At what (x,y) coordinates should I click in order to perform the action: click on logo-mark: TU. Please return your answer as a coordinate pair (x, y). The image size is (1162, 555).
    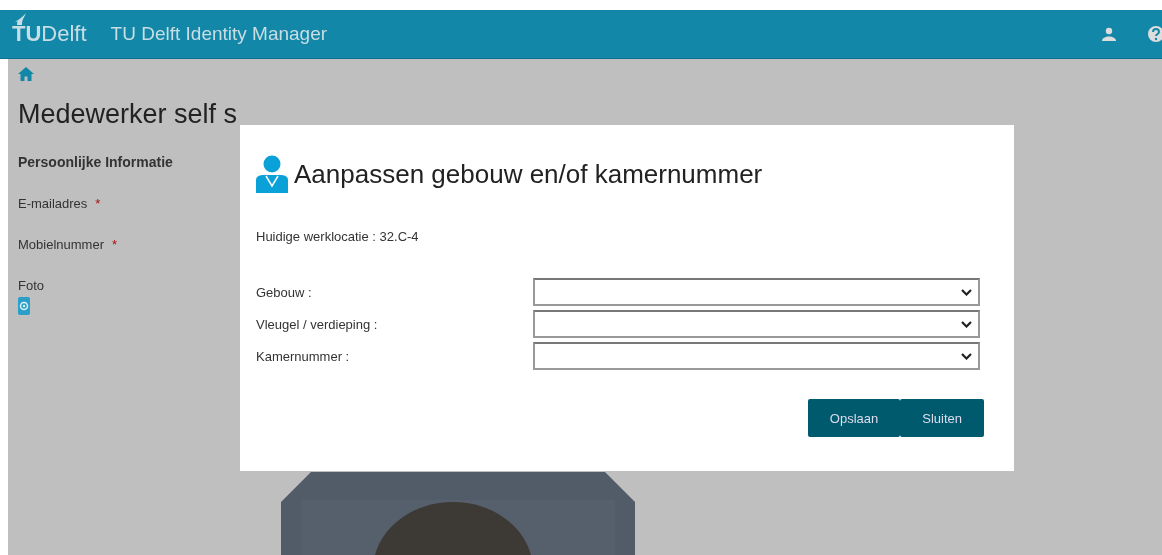
    Looking at the image, I should click on (27, 34).